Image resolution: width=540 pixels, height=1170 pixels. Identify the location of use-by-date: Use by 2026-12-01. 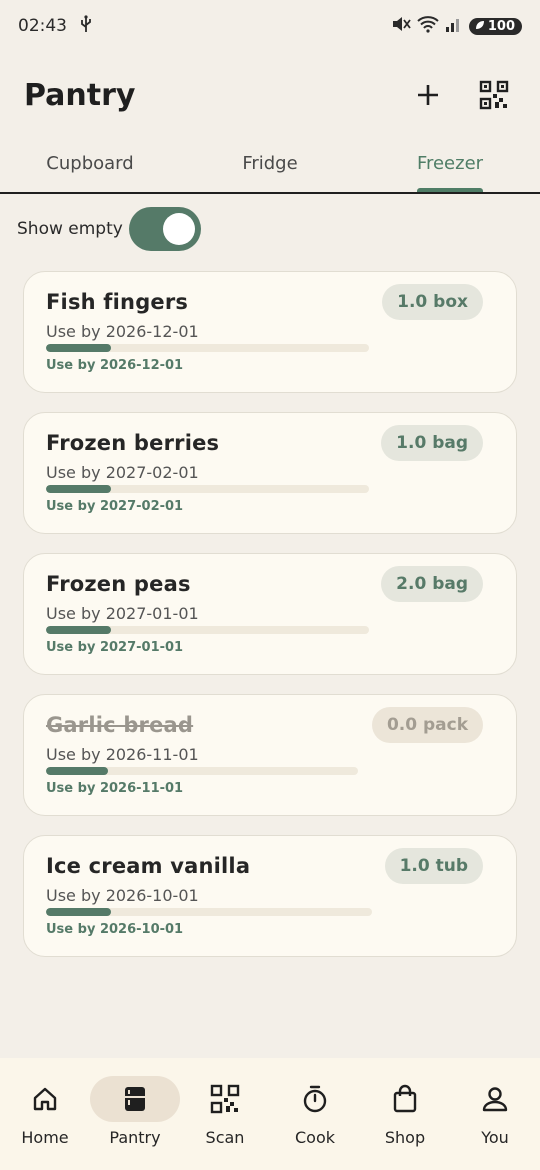
(122, 331).